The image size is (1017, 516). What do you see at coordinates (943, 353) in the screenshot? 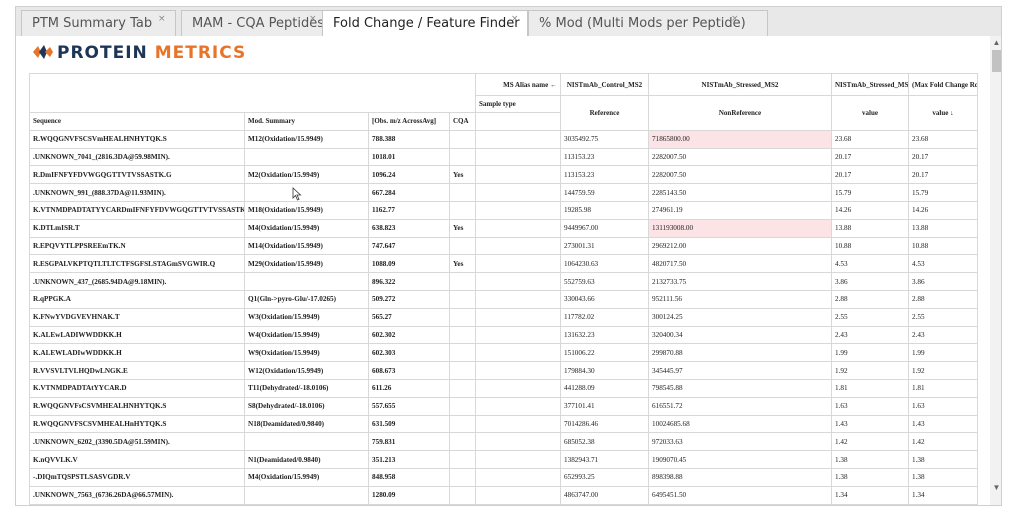
I see `max-fold-change-value-cell: 1.99` at bounding box center [943, 353].